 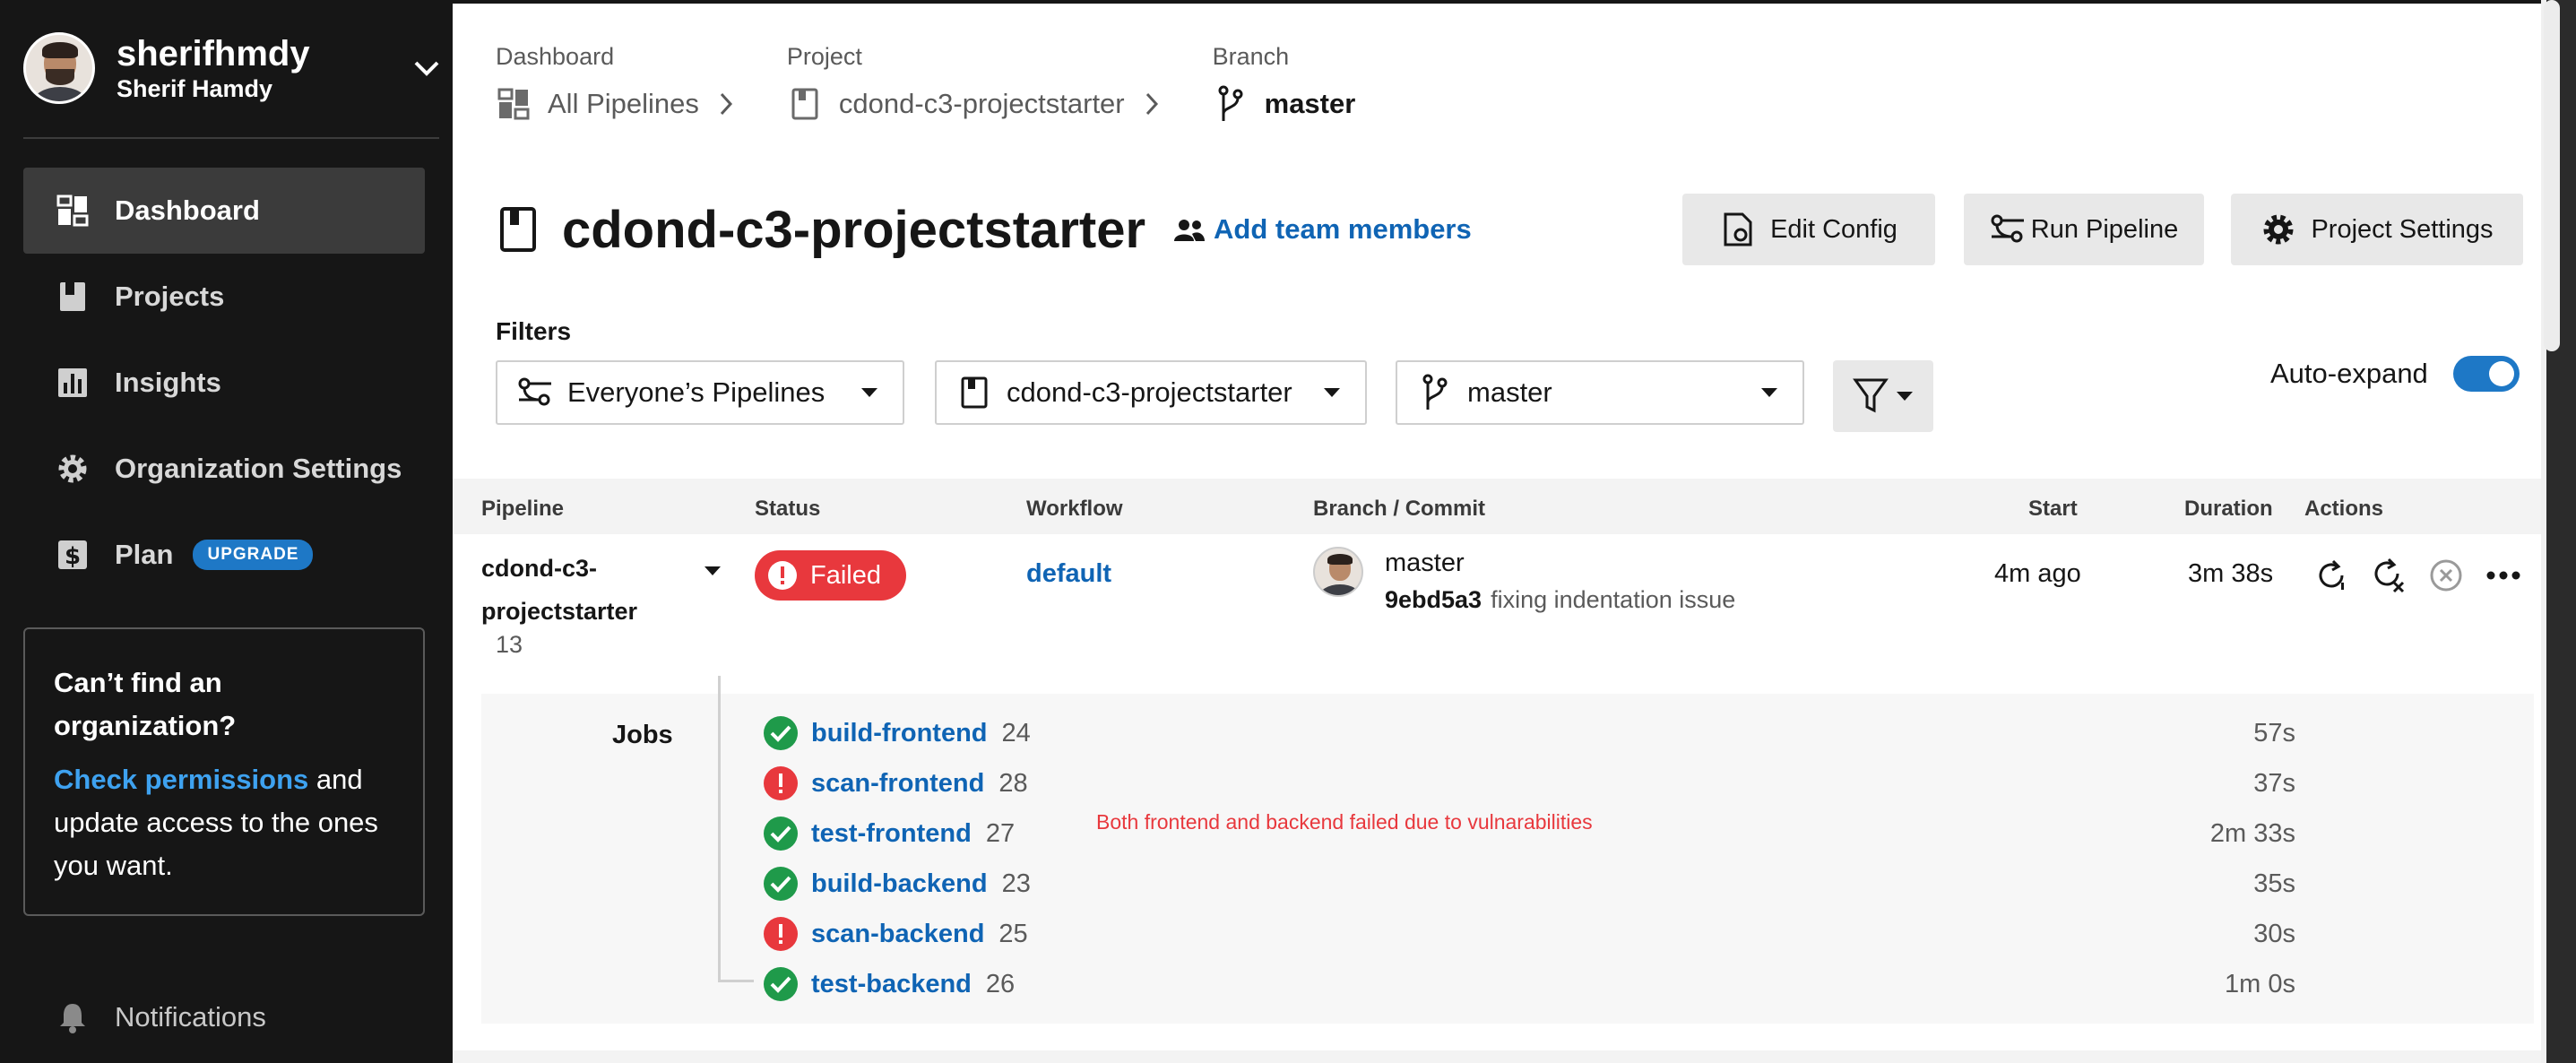 What do you see at coordinates (258, 469) in the screenshot?
I see `sidebar-item-label: Organization Settings` at bounding box center [258, 469].